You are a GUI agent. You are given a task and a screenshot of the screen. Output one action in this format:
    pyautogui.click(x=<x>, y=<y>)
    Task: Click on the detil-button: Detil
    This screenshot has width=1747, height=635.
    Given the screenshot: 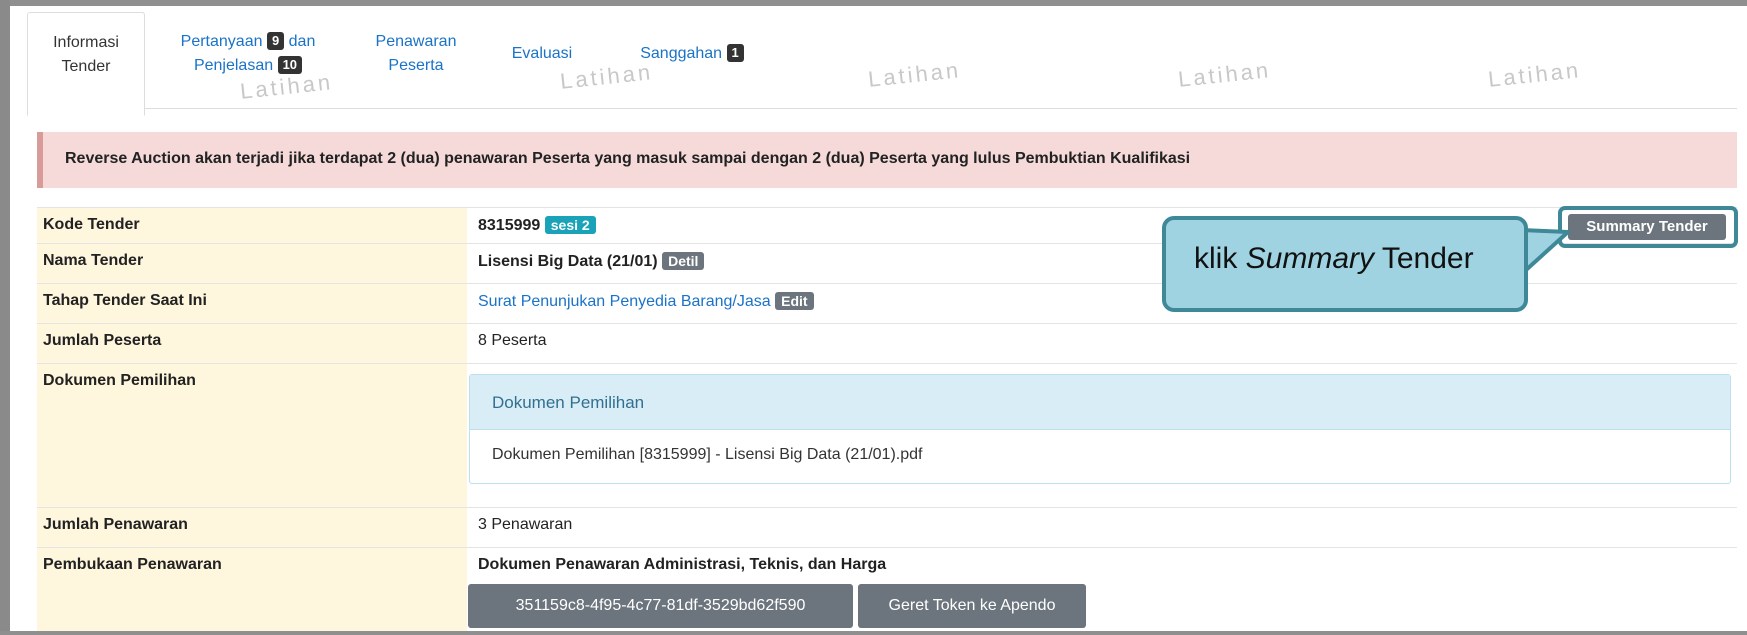 What is the action you would take?
    pyautogui.click(x=683, y=261)
    